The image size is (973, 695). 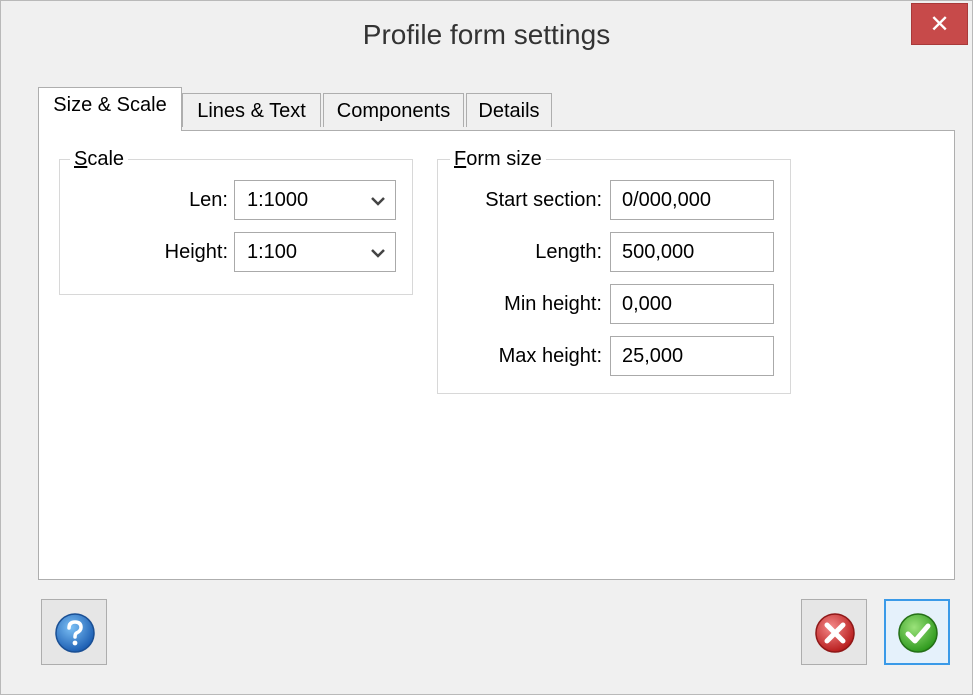 What do you see at coordinates (208, 200) in the screenshot?
I see `len-label: Len:` at bounding box center [208, 200].